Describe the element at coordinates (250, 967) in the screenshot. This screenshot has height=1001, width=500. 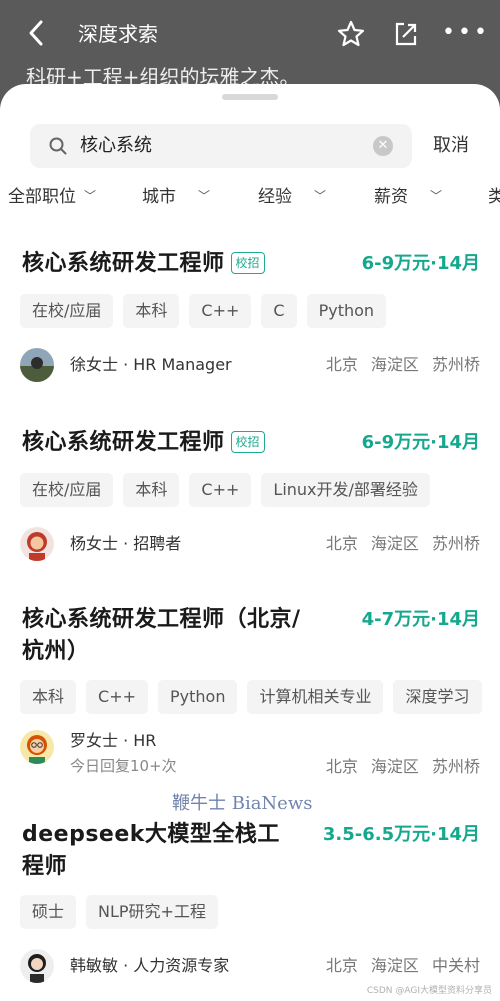
I see `recruiter-row: 韩敏敏 · 人力资源专家 北京 海淀区 中关村` at that location.